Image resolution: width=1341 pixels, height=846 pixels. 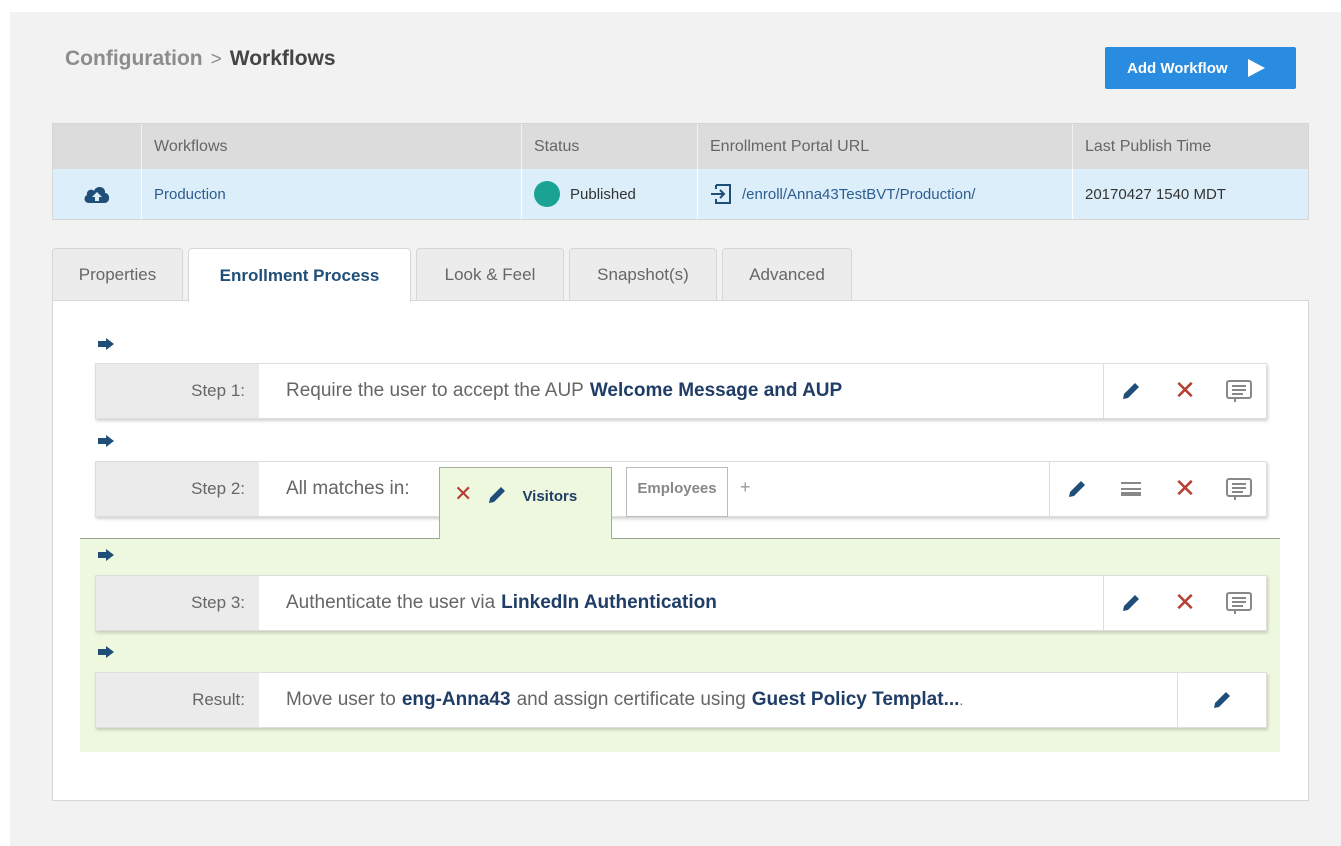 I want to click on header-last-publish: Last Publish Time, so click(x=1190, y=146).